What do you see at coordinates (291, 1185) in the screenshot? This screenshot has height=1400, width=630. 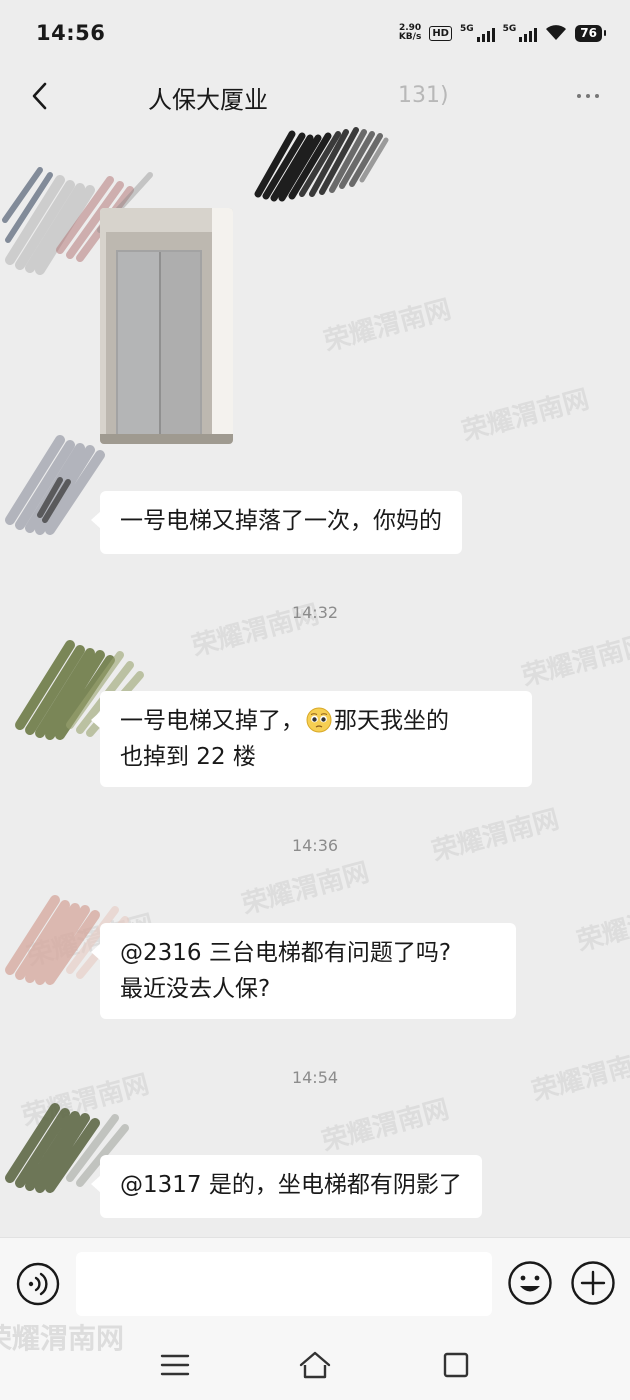 I see `message-text: @1317 是的，坐电梯都有阴影了` at bounding box center [291, 1185].